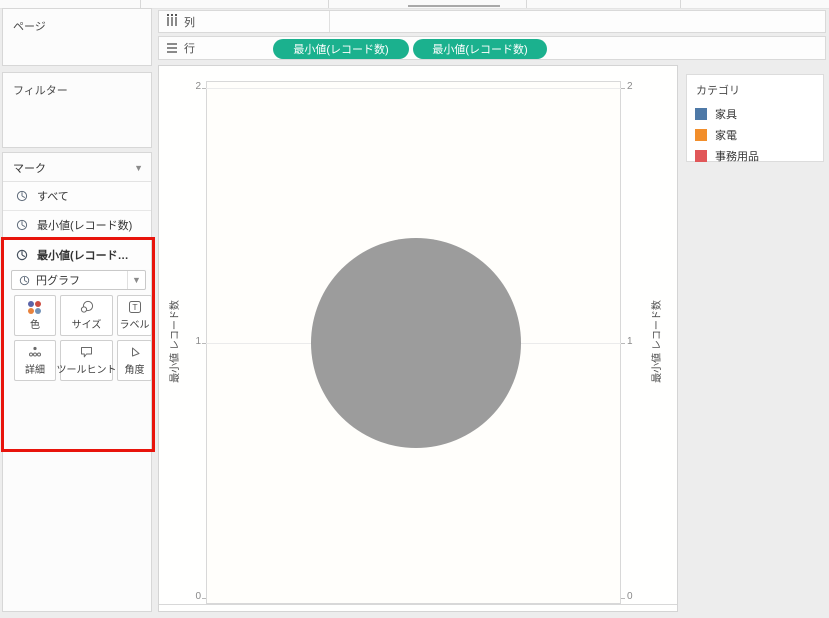 The image size is (829, 618). What do you see at coordinates (77, 110) in the screenshot?
I see `filters-shelf-card: フィルター` at bounding box center [77, 110].